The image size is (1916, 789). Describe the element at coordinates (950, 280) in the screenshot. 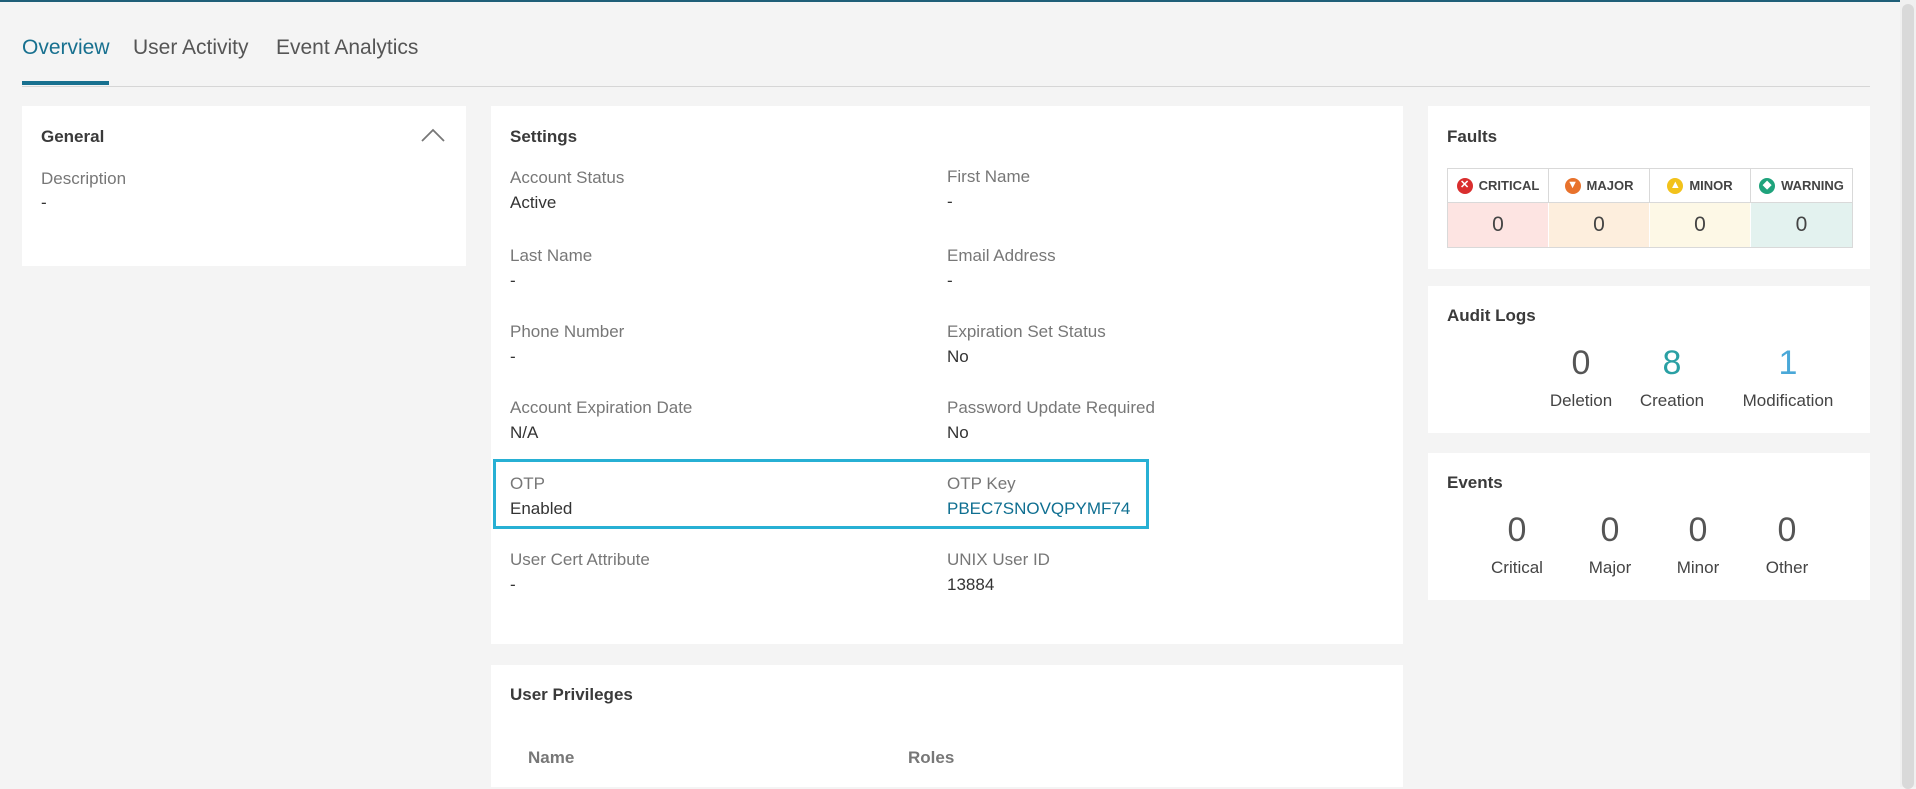

I see `email-address-value: -` at that location.